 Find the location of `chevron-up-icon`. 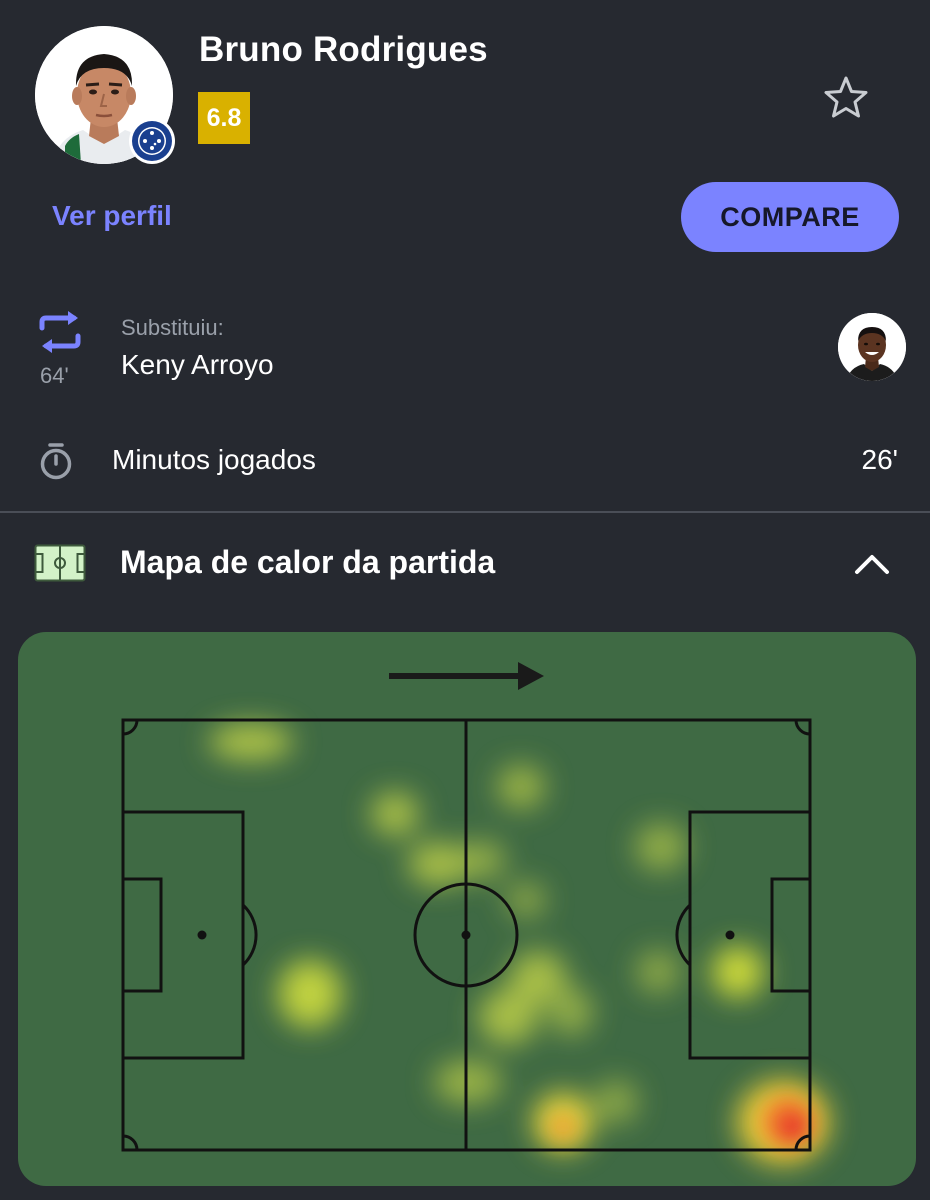

chevron-up-icon is located at coordinates (872, 563).